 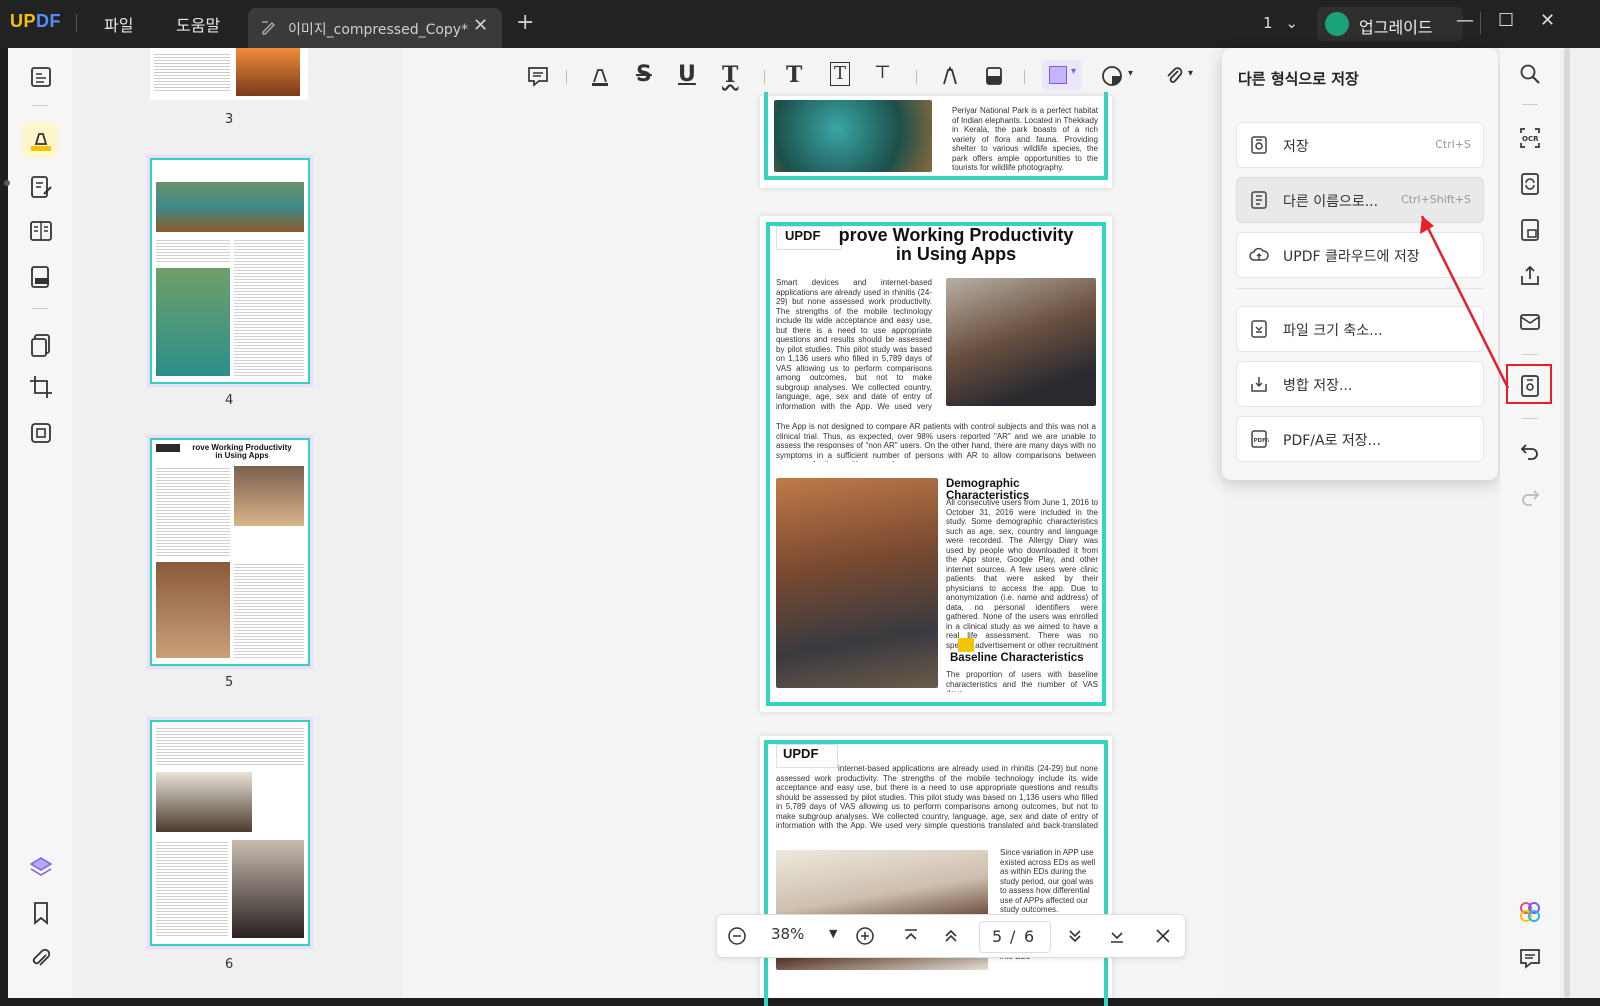 What do you see at coordinates (41, 959) in the screenshot?
I see `attachment-icon` at bounding box center [41, 959].